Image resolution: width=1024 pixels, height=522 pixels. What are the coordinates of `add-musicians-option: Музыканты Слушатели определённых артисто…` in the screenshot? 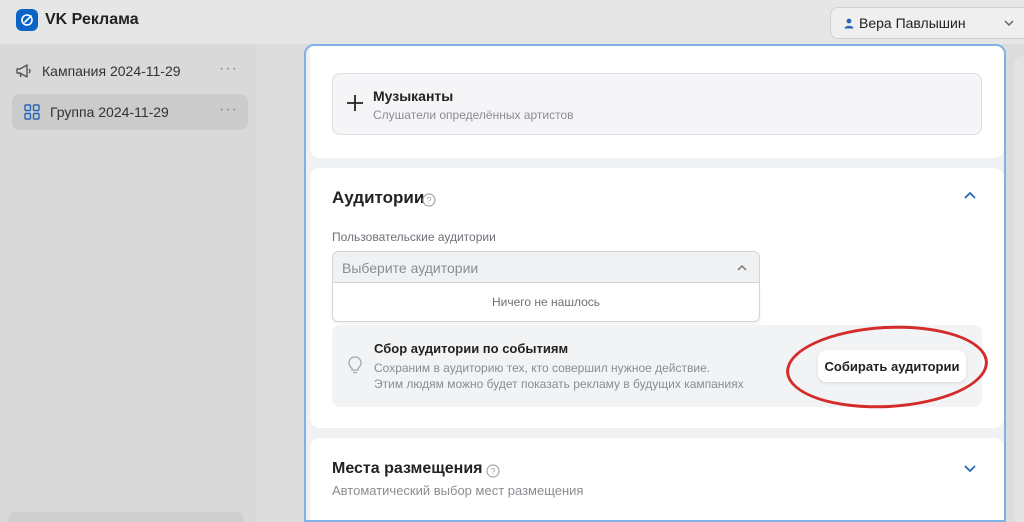 It's located at (657, 104).